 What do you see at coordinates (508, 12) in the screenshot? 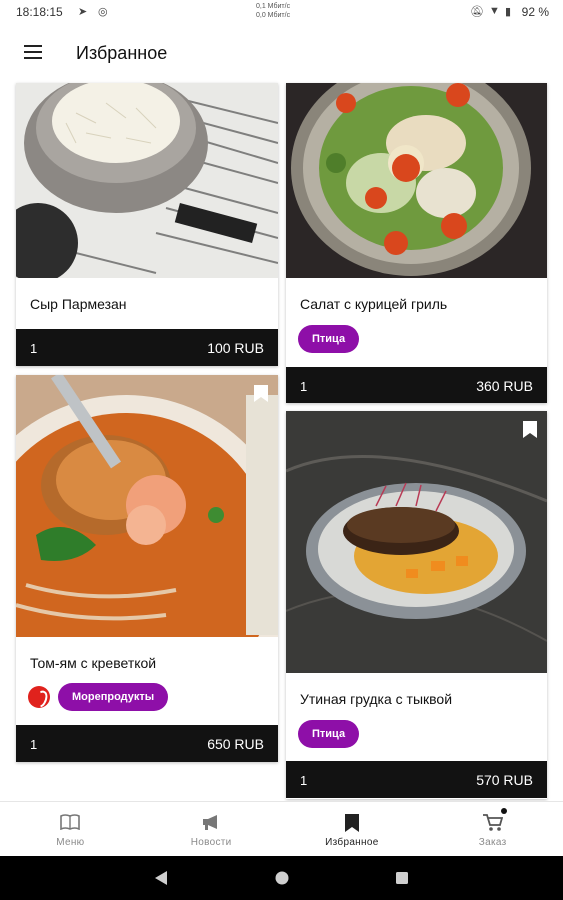
I see `battery-icon: ▮` at bounding box center [508, 12].